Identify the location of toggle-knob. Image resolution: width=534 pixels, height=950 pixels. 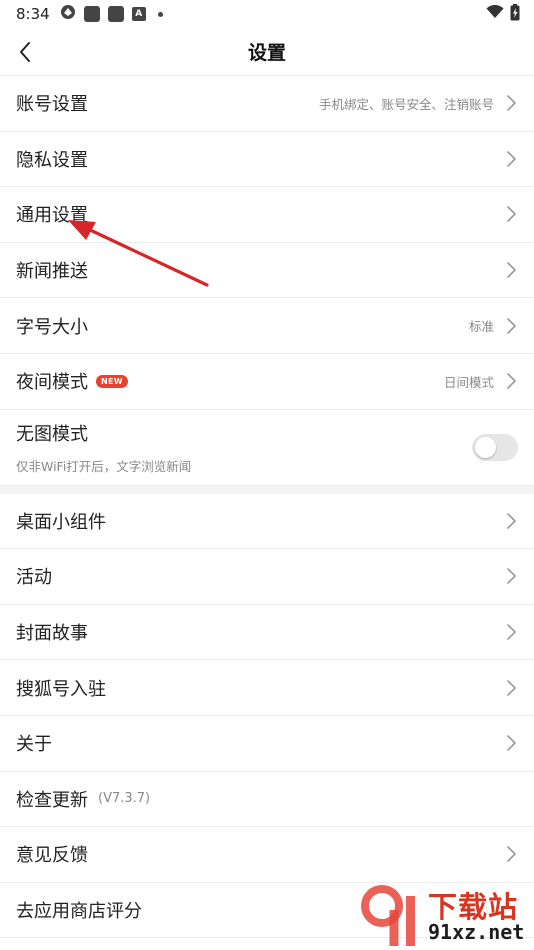
(485, 447).